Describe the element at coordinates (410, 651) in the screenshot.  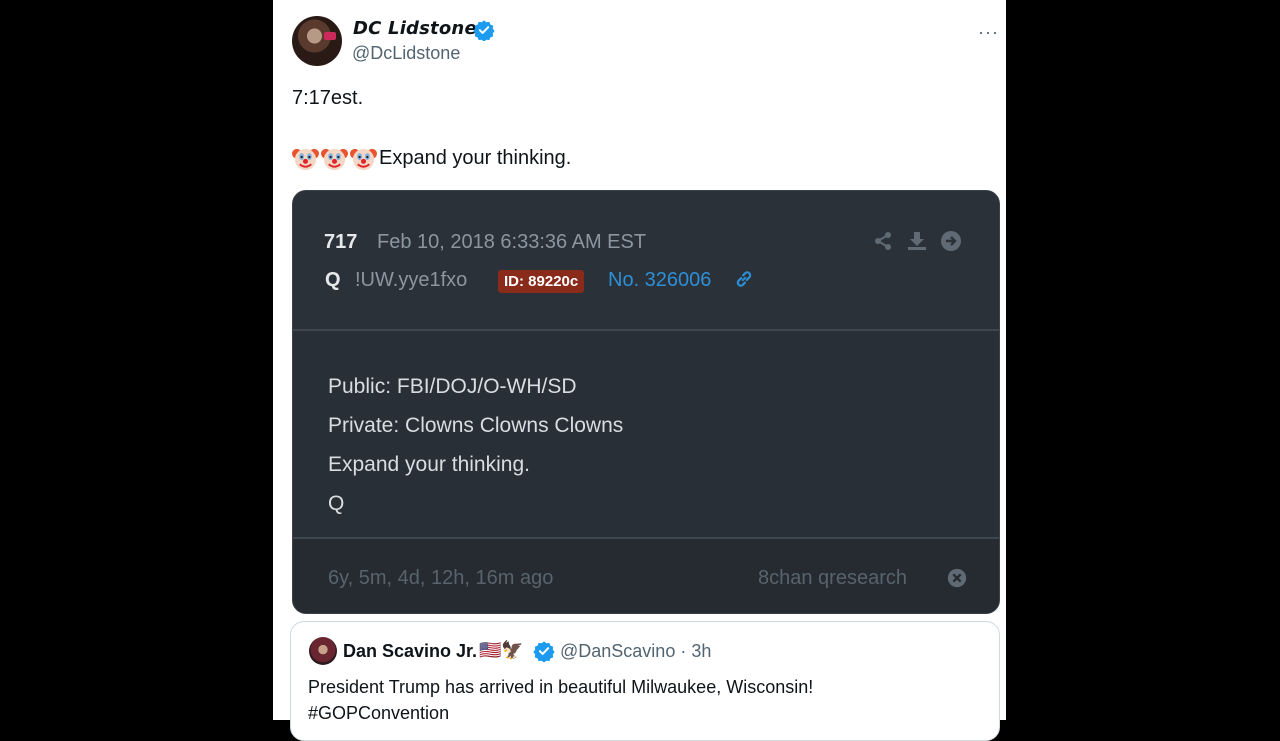
I see `quoted-author-name: Dan Scavino Jr.` at that location.